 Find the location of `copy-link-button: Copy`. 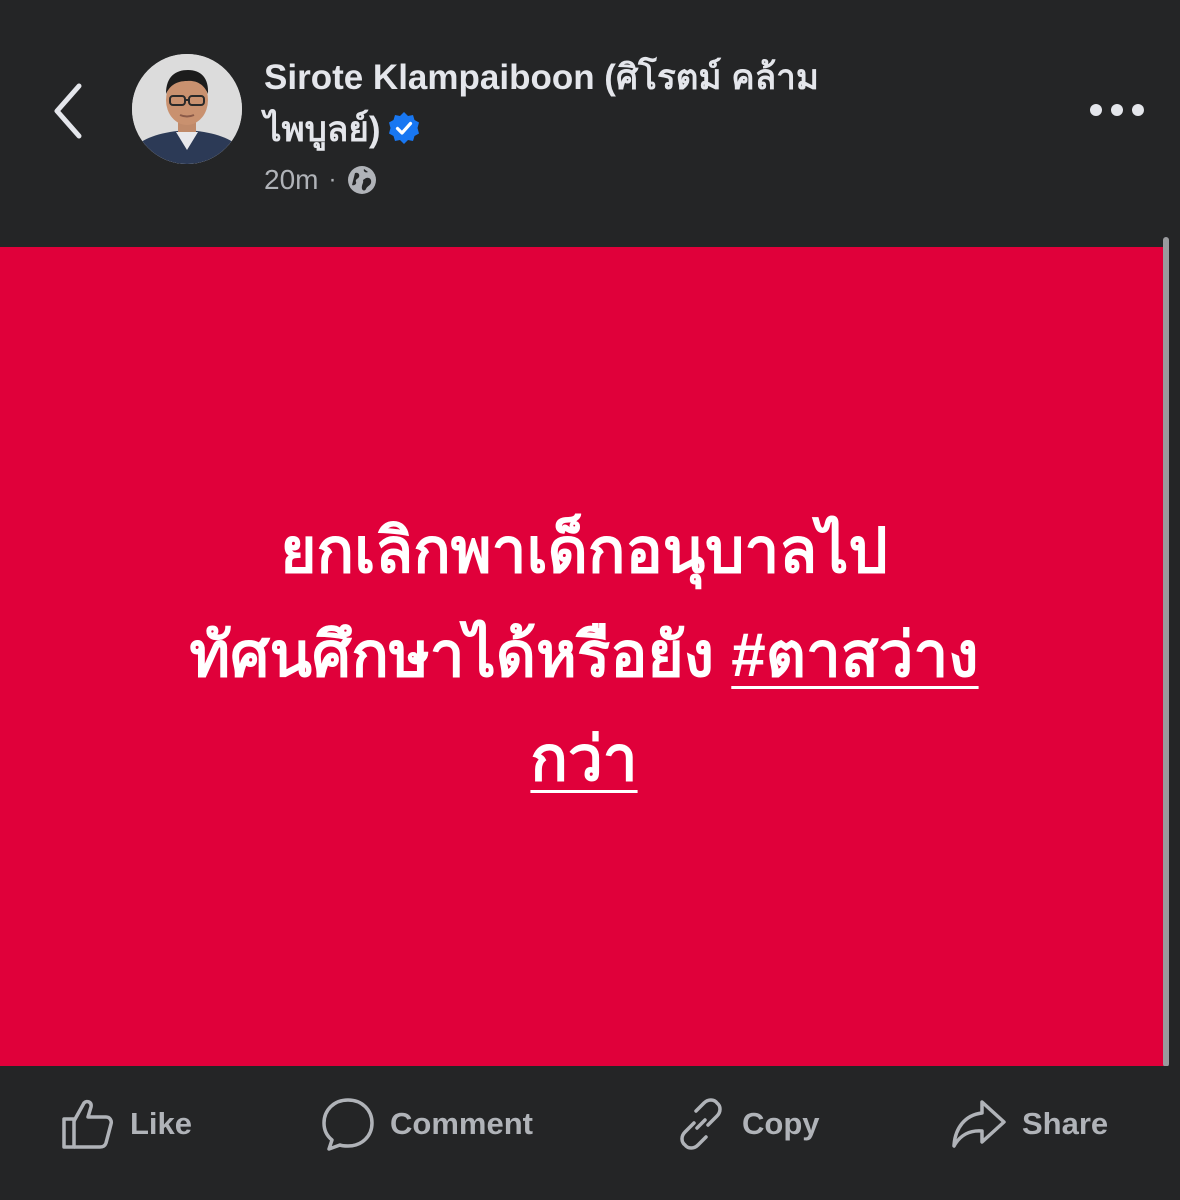

copy-link-button: Copy is located at coordinates (747, 1124).